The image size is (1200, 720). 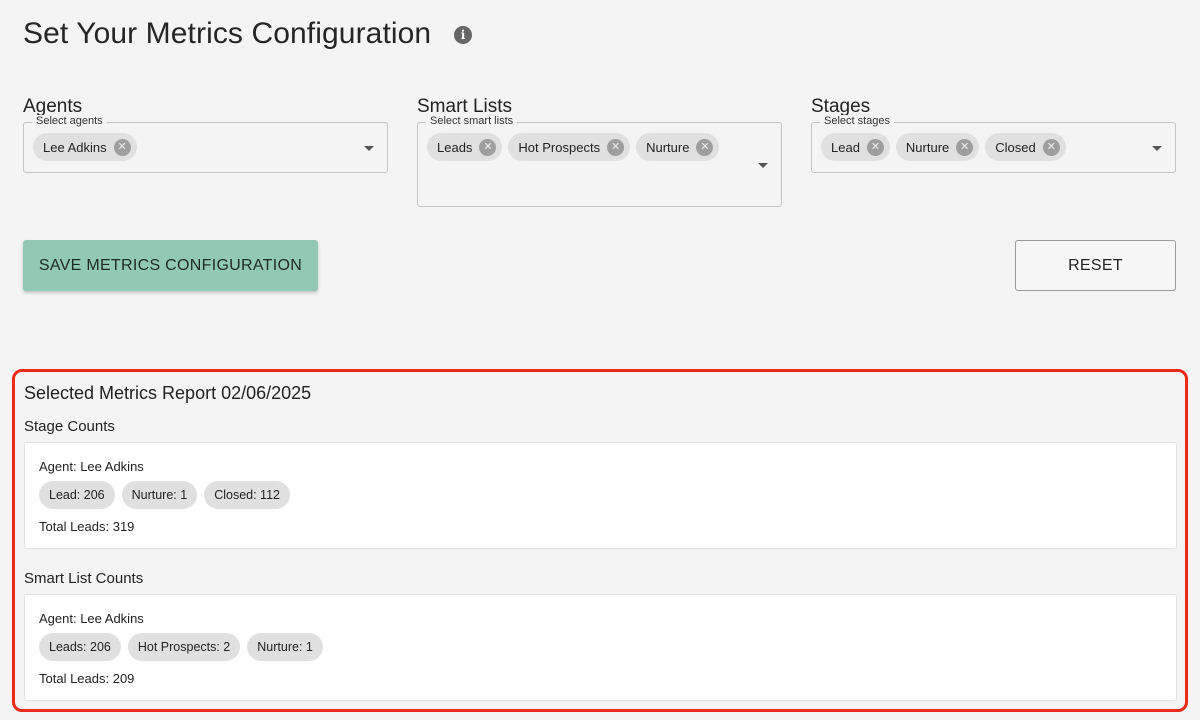 What do you see at coordinates (170, 265) in the screenshot?
I see `save-metrics-button: SAVE METRICS CONFIGURATION` at bounding box center [170, 265].